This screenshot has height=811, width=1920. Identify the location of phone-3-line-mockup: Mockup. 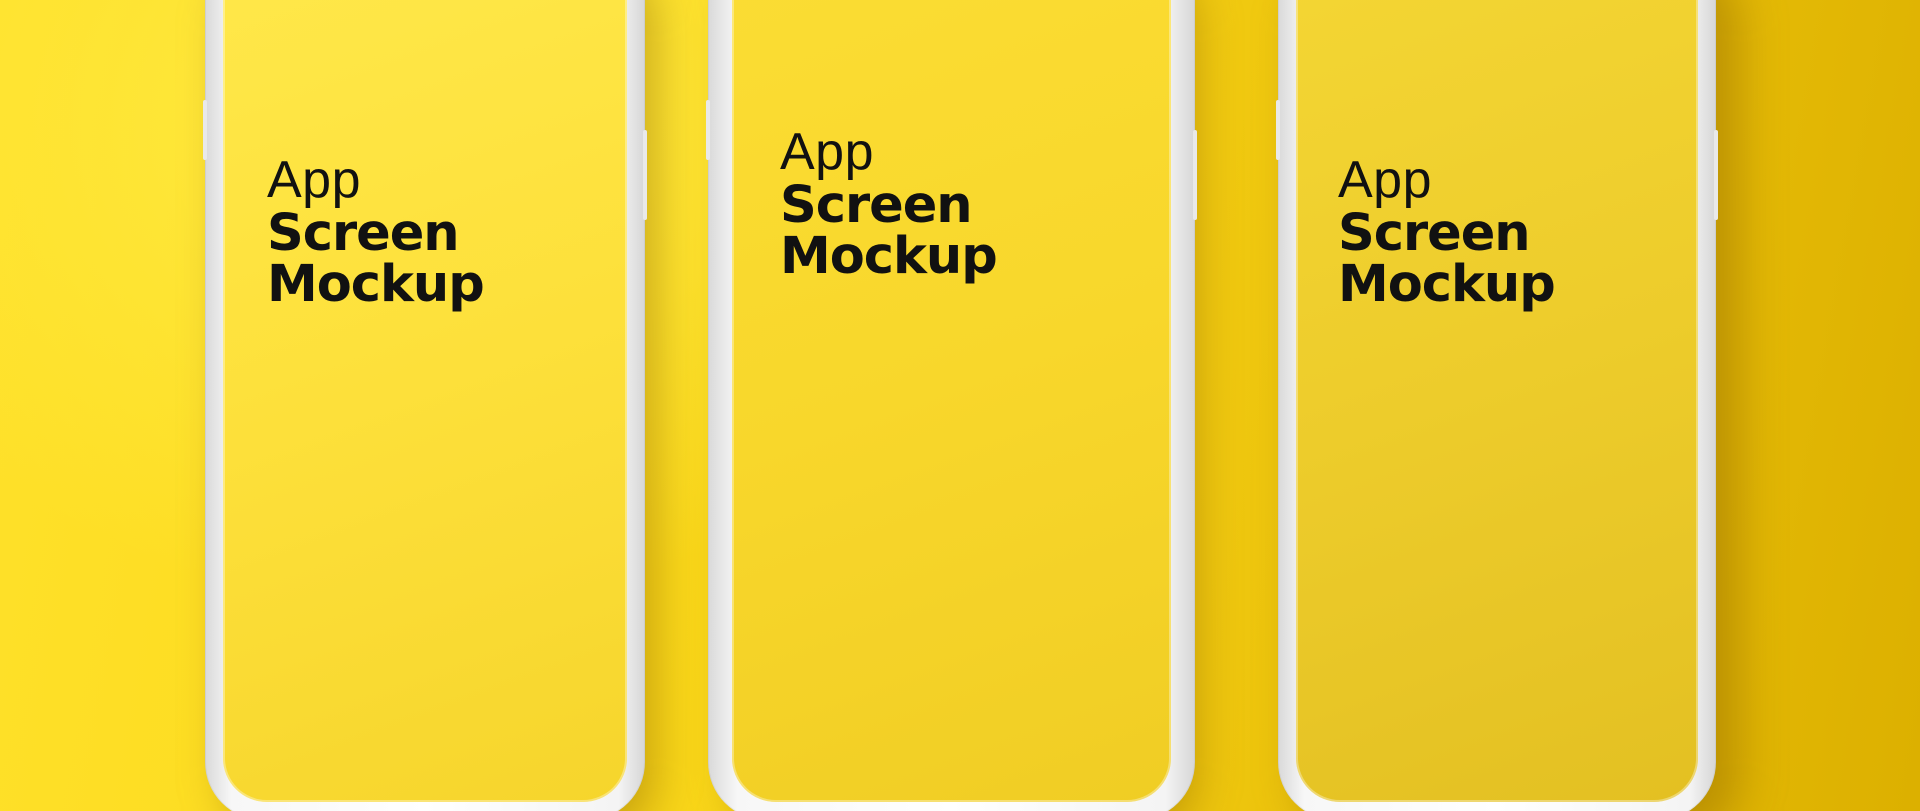
(1447, 284).